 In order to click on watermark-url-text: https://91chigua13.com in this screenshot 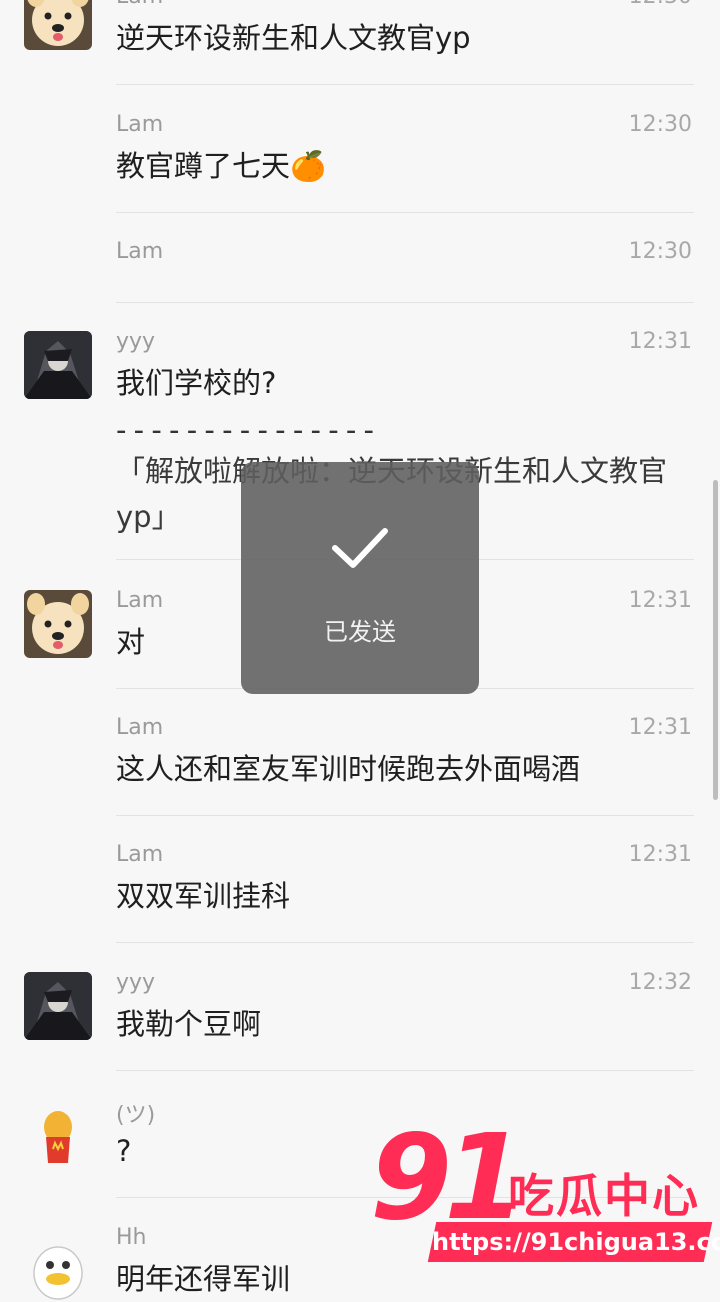, I will do `click(576, 1242)`.